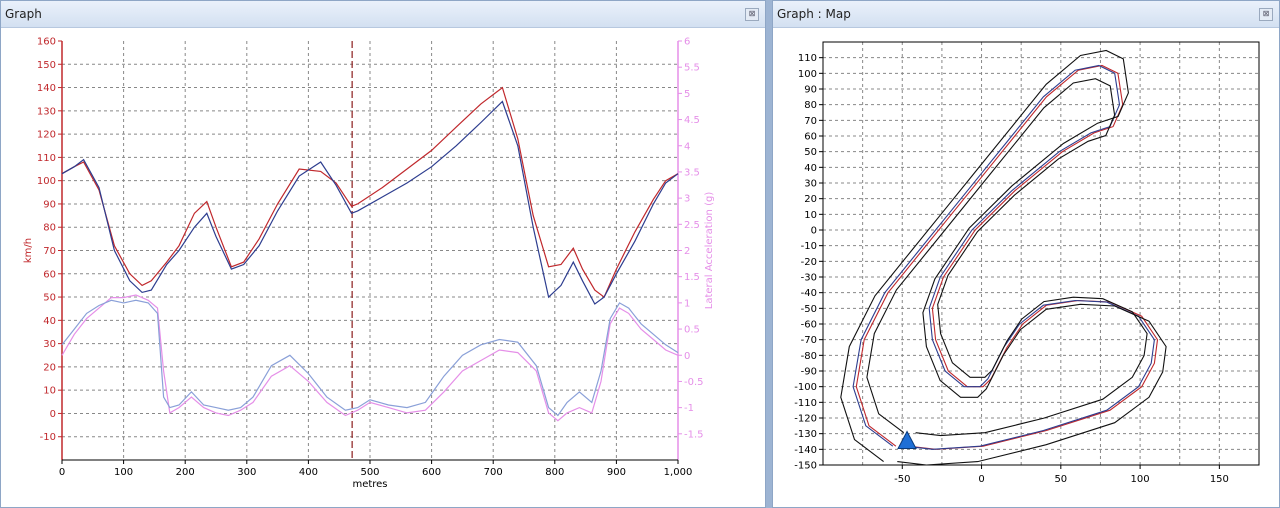 Image resolution: width=1280 pixels, height=508 pixels. Describe the element at coordinates (49, 228) in the screenshot. I see `y-tick-label: 80` at that location.